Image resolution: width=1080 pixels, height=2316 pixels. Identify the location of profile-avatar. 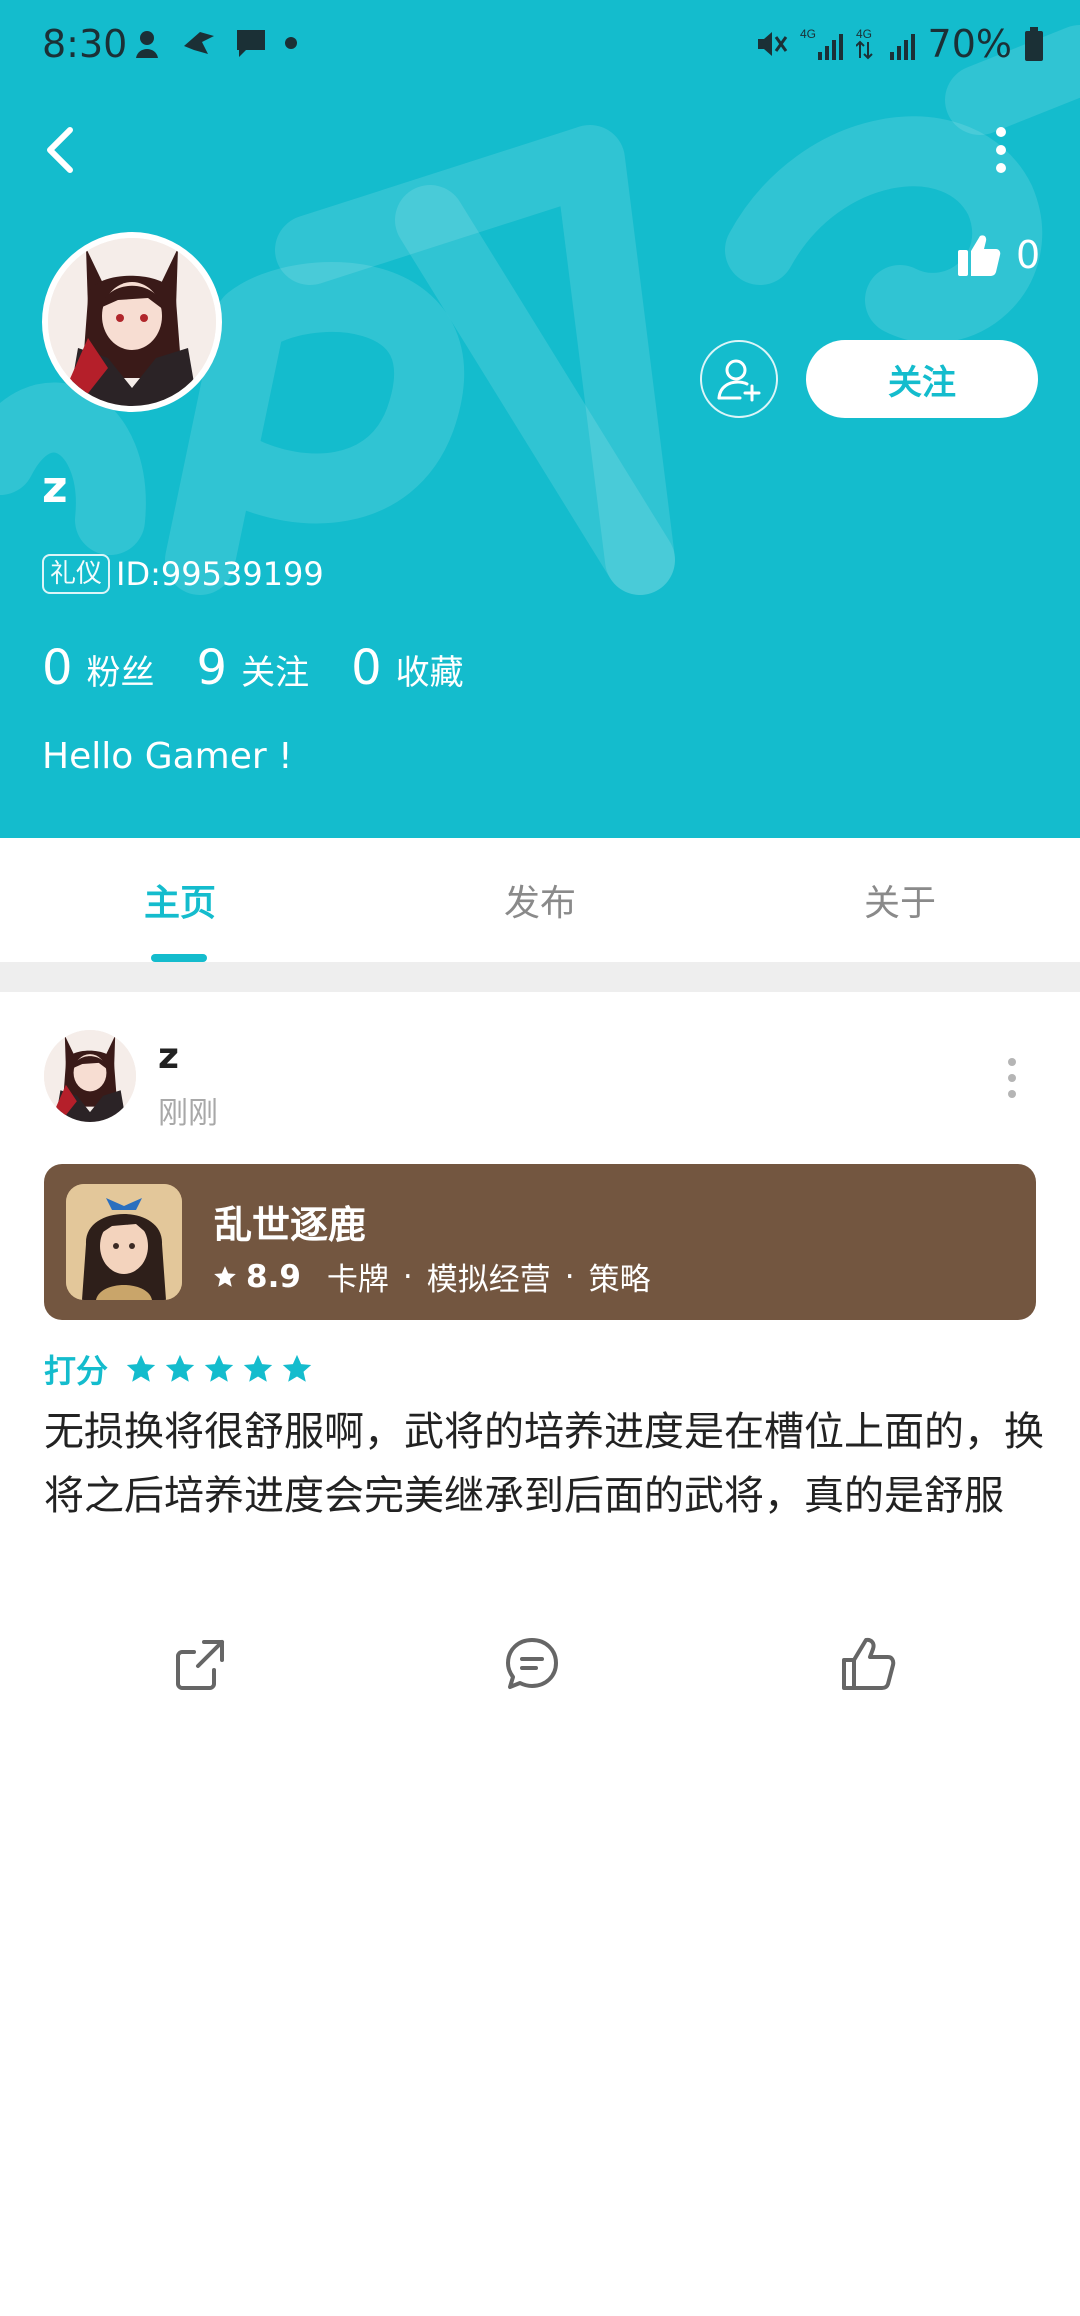
(132, 322).